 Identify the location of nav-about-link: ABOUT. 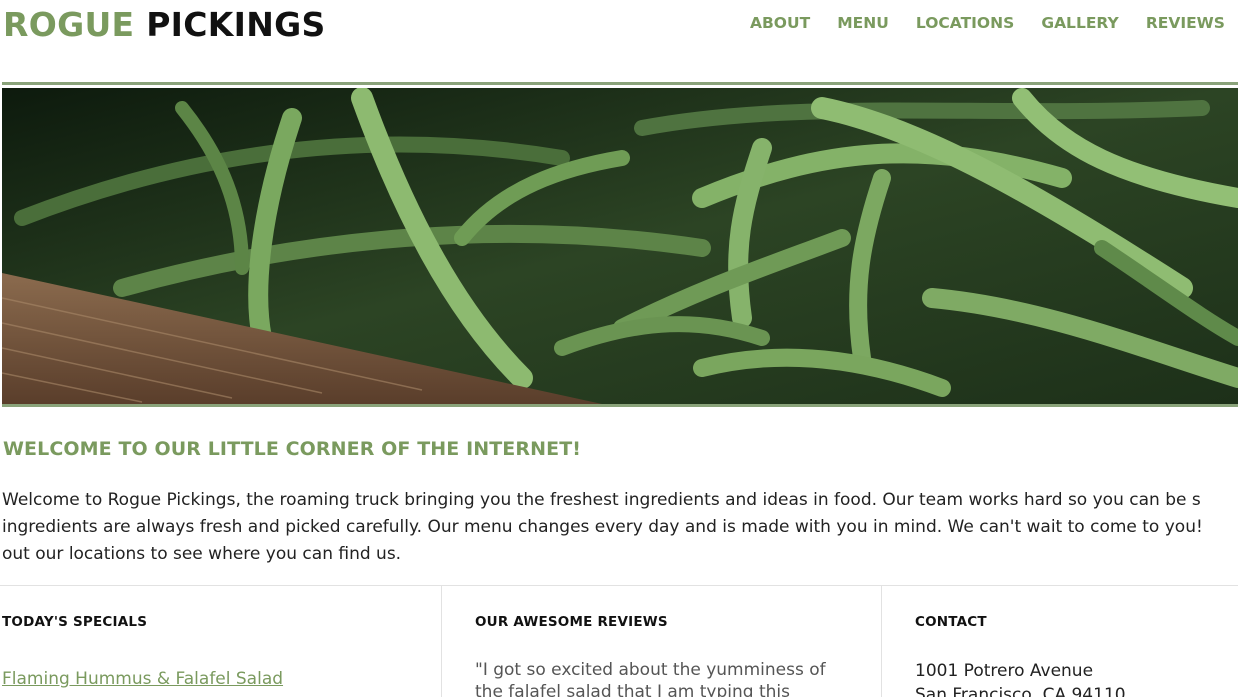
(780, 23).